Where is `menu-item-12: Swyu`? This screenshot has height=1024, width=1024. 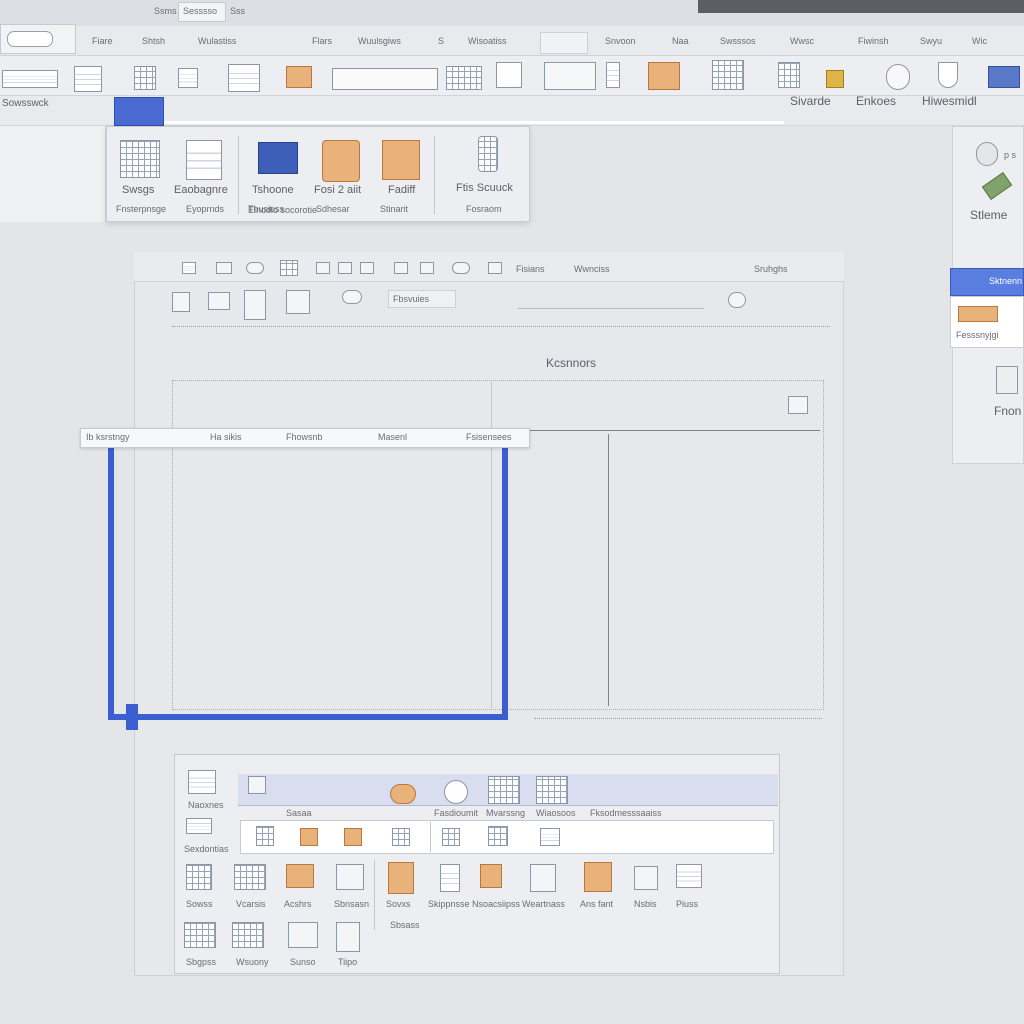
menu-item-12: Swyu is located at coordinates (931, 41).